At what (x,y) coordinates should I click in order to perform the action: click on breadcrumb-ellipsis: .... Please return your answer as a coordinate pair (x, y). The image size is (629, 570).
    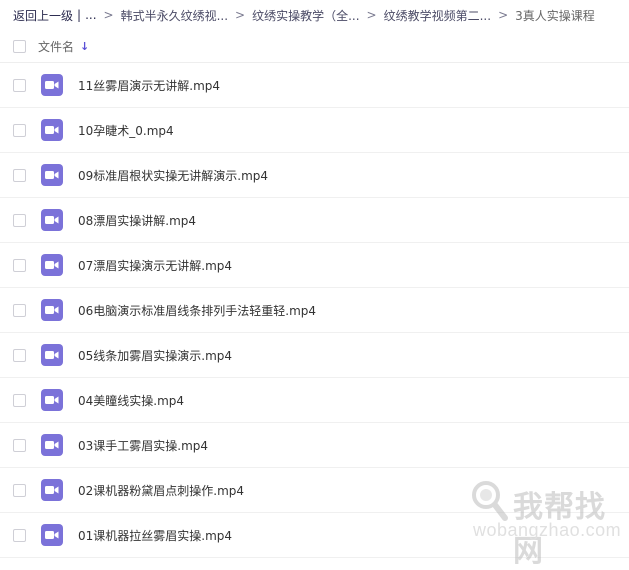
    Looking at the image, I should click on (90, 15).